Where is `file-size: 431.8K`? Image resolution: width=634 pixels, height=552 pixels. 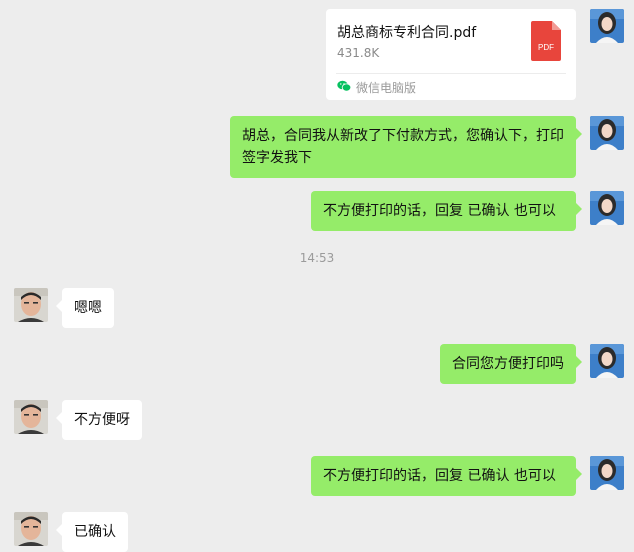
file-size: 431.8K is located at coordinates (358, 53).